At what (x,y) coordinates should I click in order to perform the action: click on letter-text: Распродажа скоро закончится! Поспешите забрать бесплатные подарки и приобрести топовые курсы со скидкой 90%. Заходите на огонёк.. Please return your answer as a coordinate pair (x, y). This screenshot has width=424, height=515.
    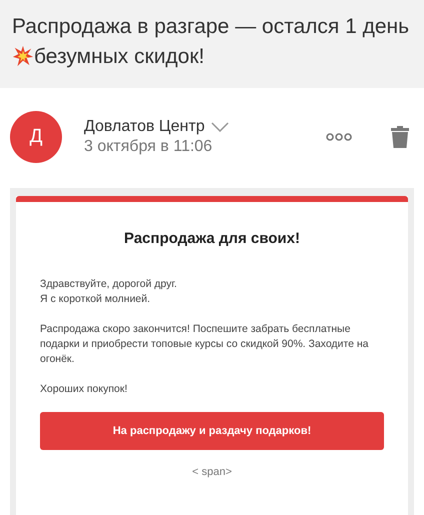
    Looking at the image, I should click on (205, 344).